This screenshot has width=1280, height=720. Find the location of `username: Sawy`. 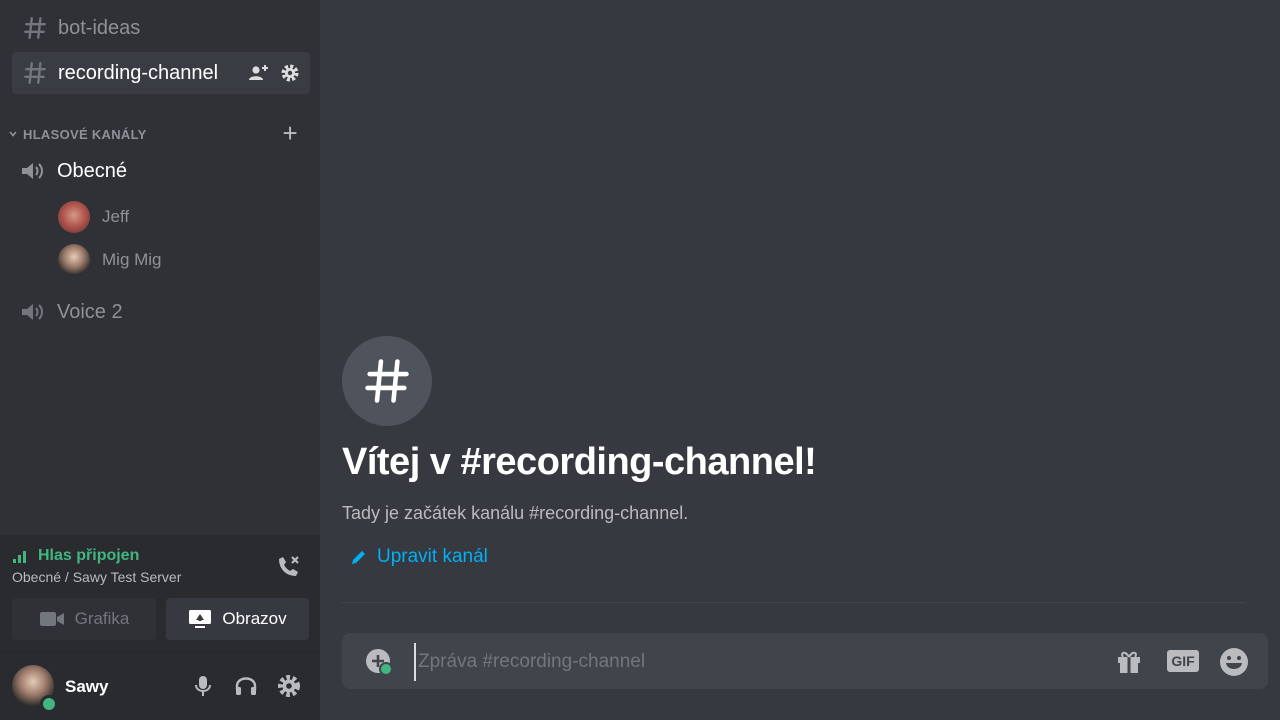

username: Sawy is located at coordinates (86, 687).